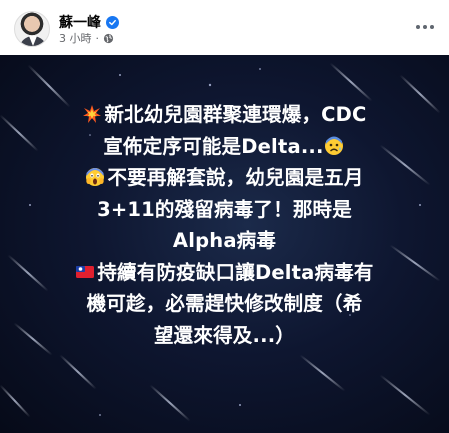 This screenshot has width=449, height=433. I want to click on author-line: 蘇一峰, so click(89, 22).